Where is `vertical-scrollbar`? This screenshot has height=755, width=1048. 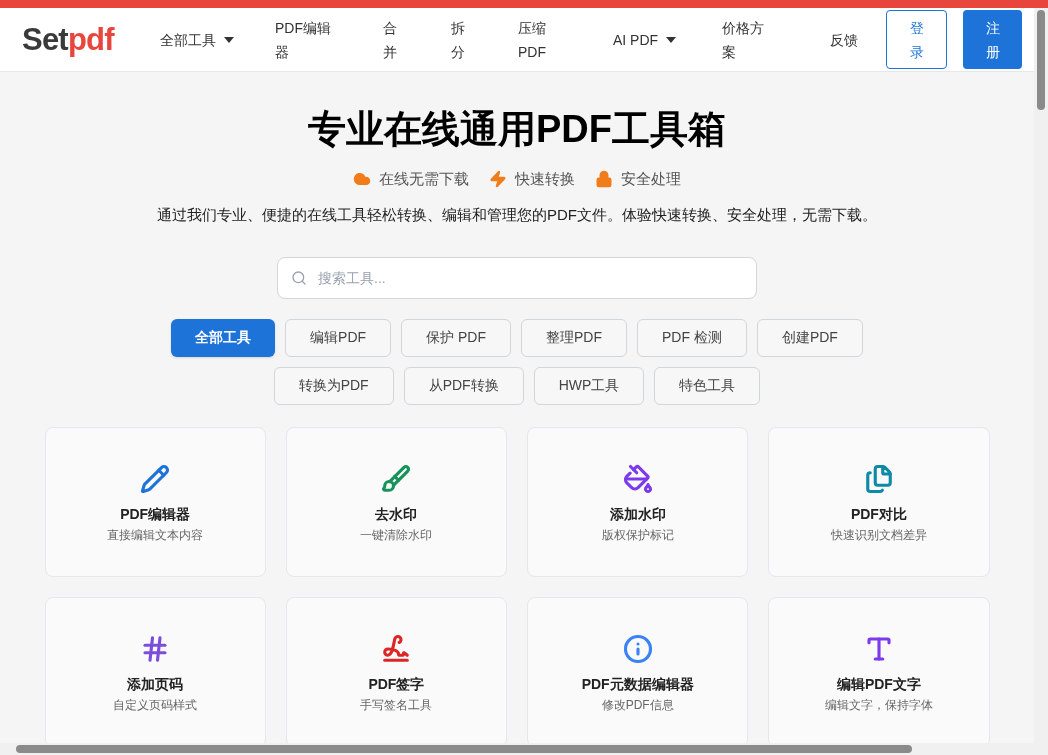
vertical-scrollbar is located at coordinates (1041, 381).